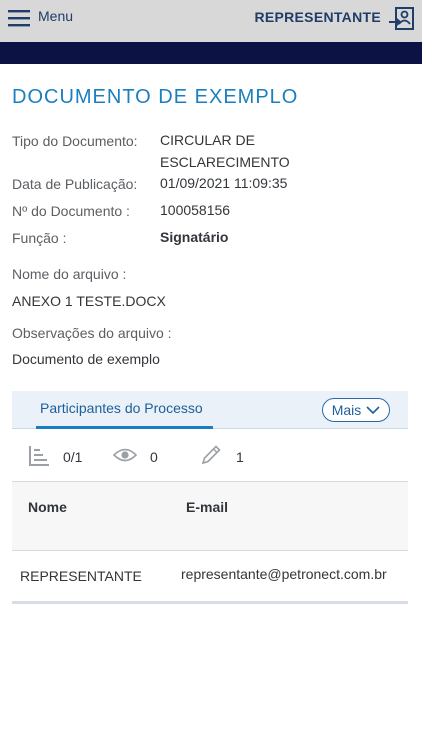 The height and width of the screenshot is (750, 422). What do you see at coordinates (47, 507) in the screenshot?
I see `column-header-nome: Nome` at bounding box center [47, 507].